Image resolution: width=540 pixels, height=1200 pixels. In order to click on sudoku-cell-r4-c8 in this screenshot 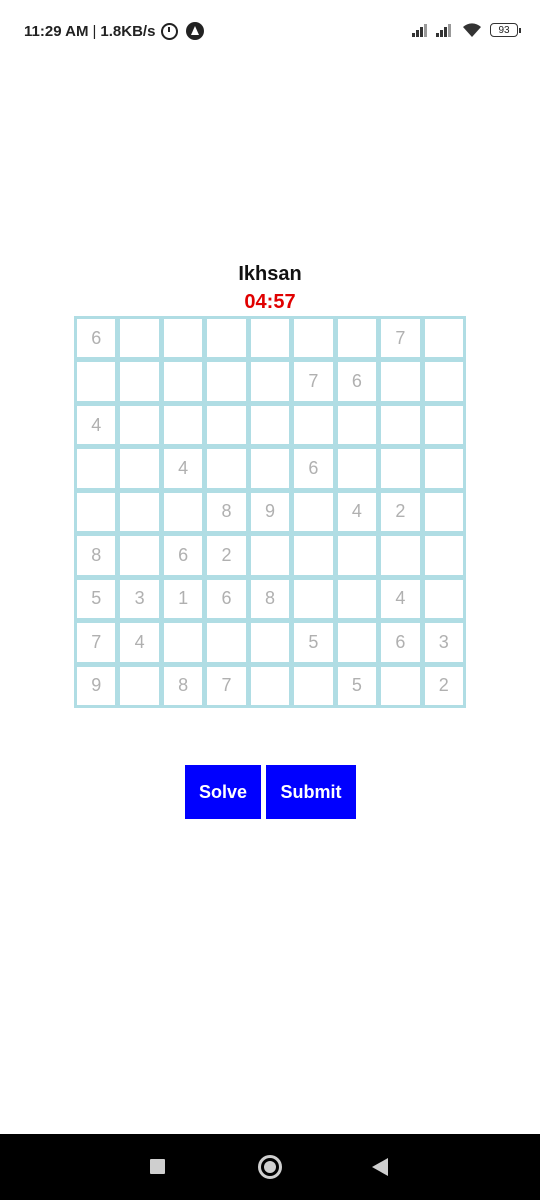, I will do `click(400, 468)`.